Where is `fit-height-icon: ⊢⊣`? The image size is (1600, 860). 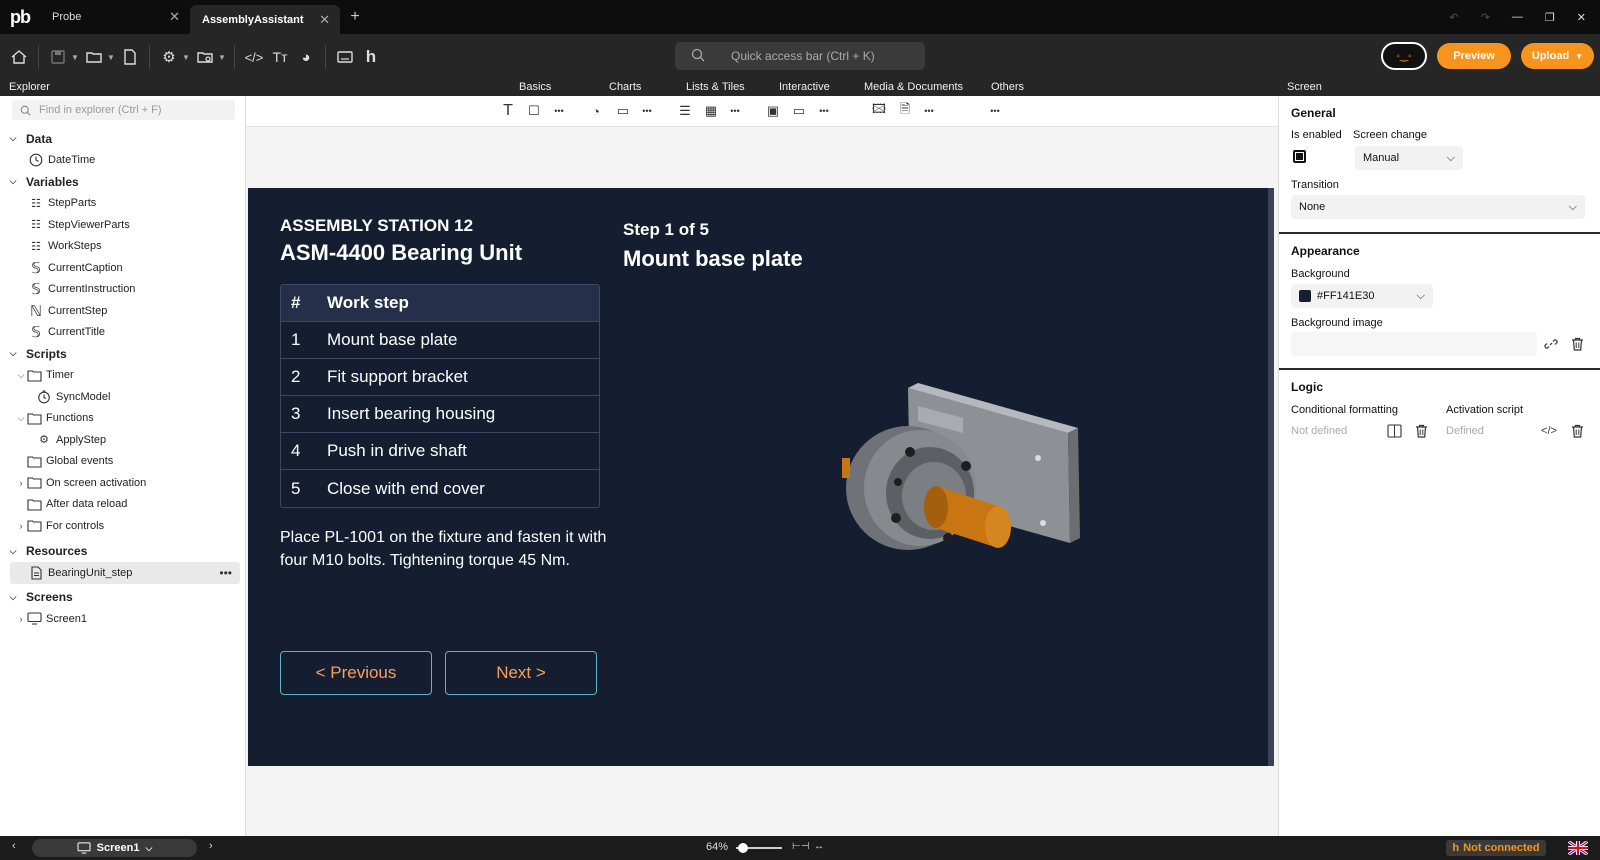
fit-height-icon: ⊢⊣ is located at coordinates (800, 846).